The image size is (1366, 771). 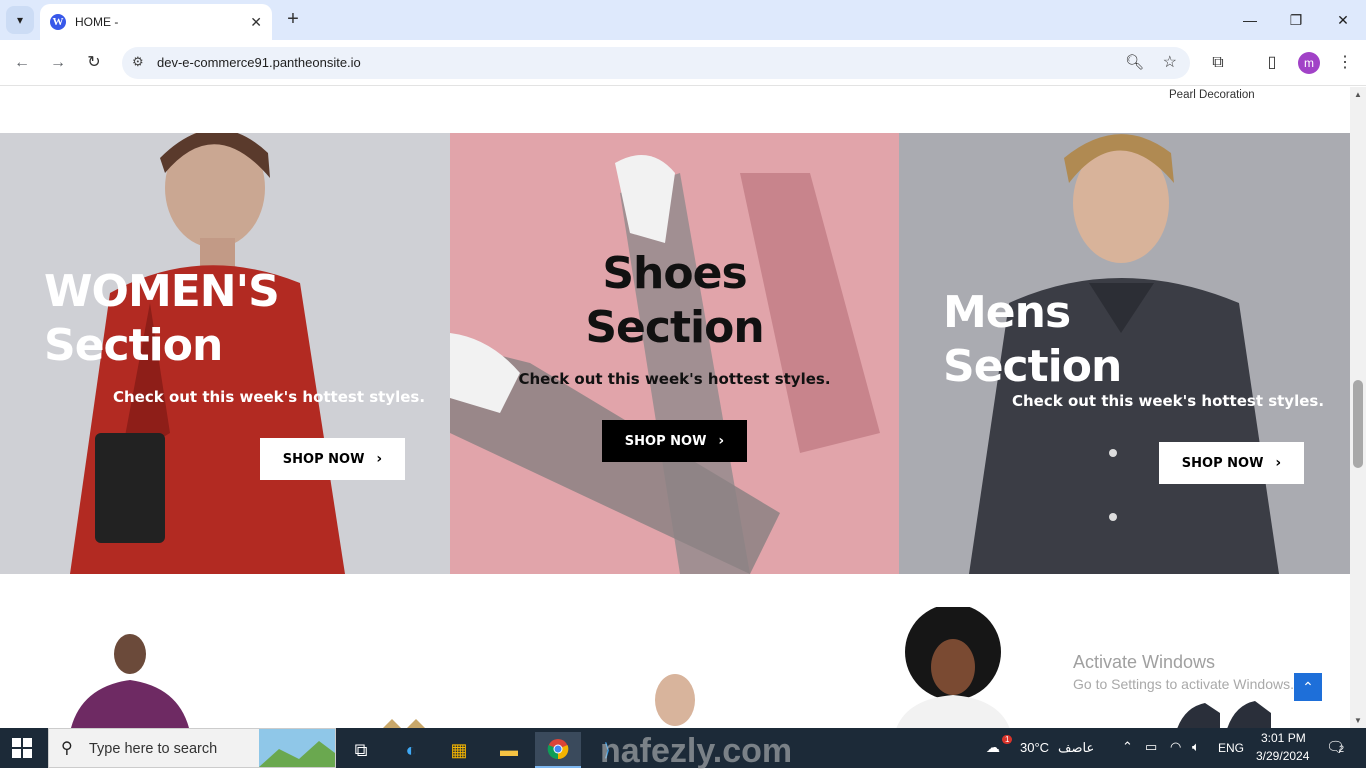 What do you see at coordinates (361, 750) in the screenshot?
I see `task-view-icon: ⧉` at bounding box center [361, 750].